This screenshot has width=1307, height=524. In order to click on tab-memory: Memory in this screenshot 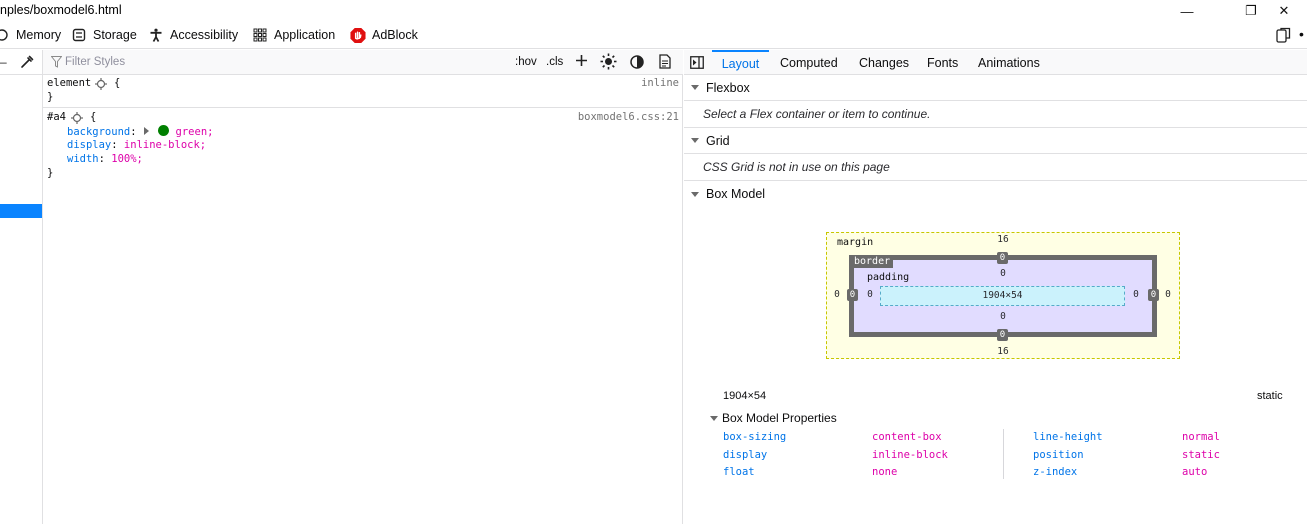, I will do `click(30, 35)`.